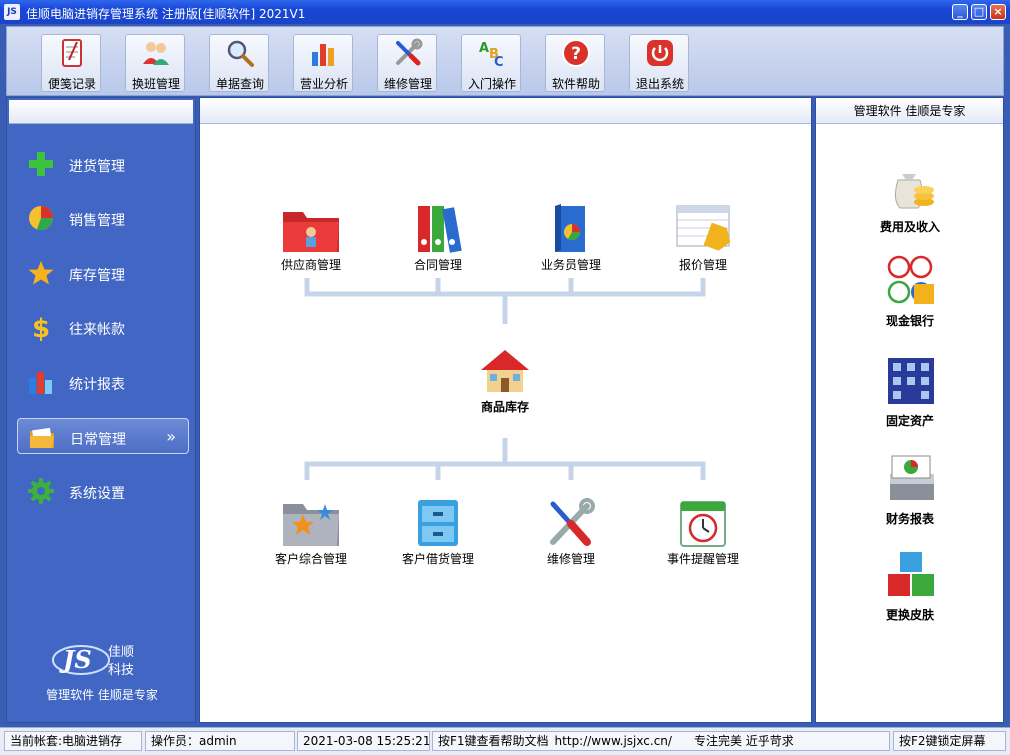  Describe the element at coordinates (949, 741) in the screenshot. I see `status-lock-hint: 按F2键锁定屏幕` at that location.